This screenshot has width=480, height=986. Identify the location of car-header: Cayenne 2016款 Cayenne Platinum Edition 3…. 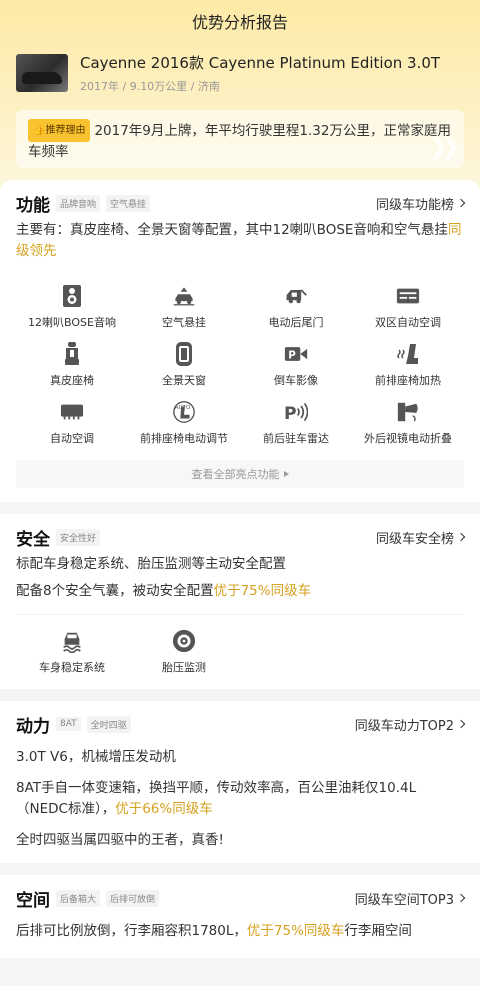
(240, 68).